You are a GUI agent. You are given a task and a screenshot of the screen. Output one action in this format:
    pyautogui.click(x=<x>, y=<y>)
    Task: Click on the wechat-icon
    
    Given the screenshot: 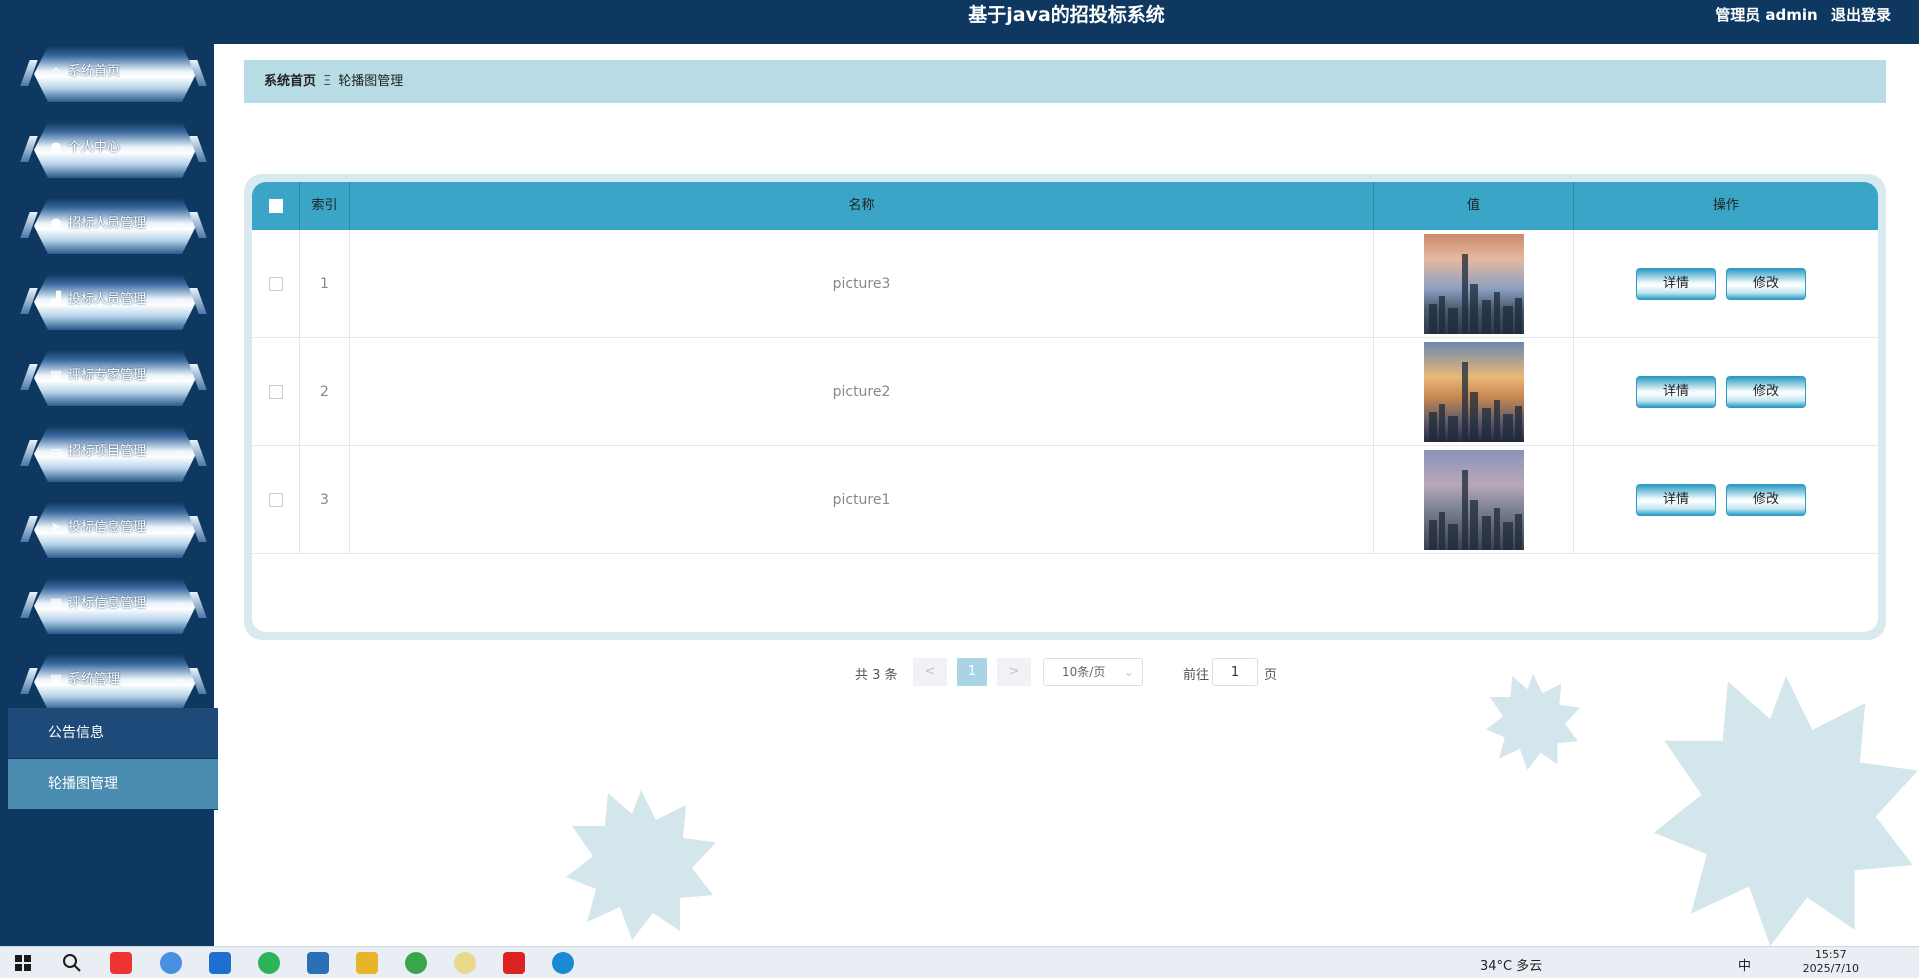 What is the action you would take?
    pyautogui.click(x=269, y=963)
    